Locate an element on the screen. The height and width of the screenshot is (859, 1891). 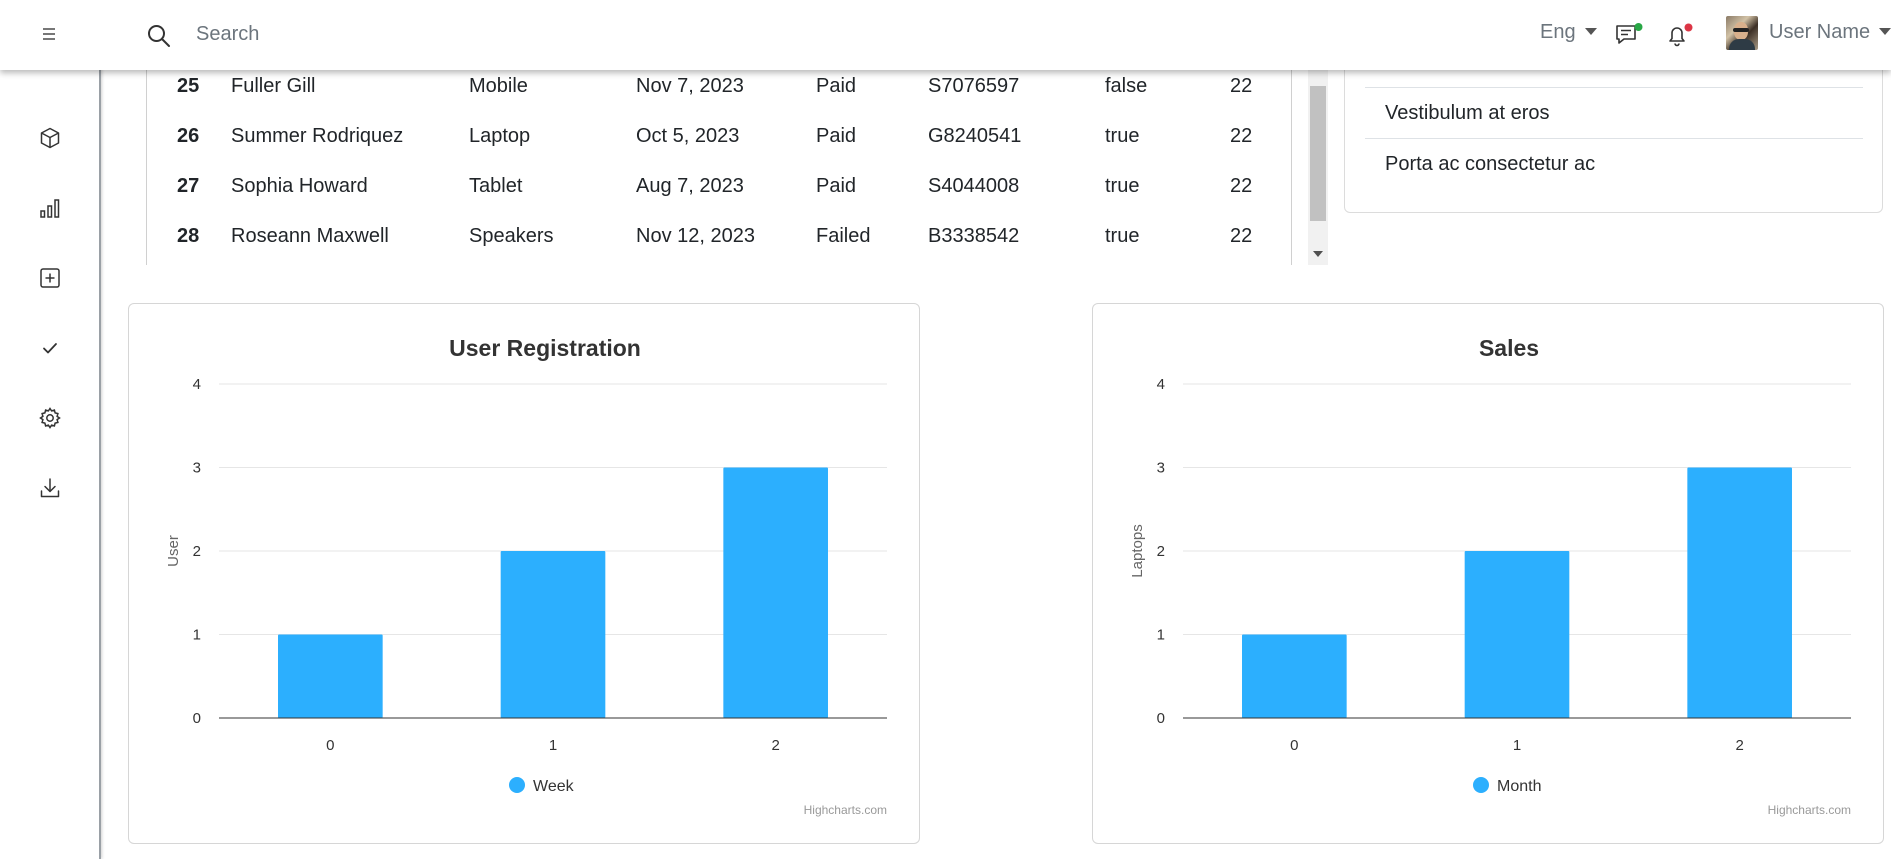
sidebar-item-products is located at coordinates (50, 138).